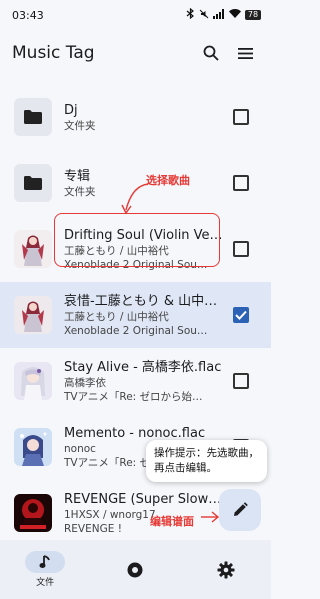 The width and height of the screenshot is (320, 599). I want to click on edit-fab-button, so click(240, 510).